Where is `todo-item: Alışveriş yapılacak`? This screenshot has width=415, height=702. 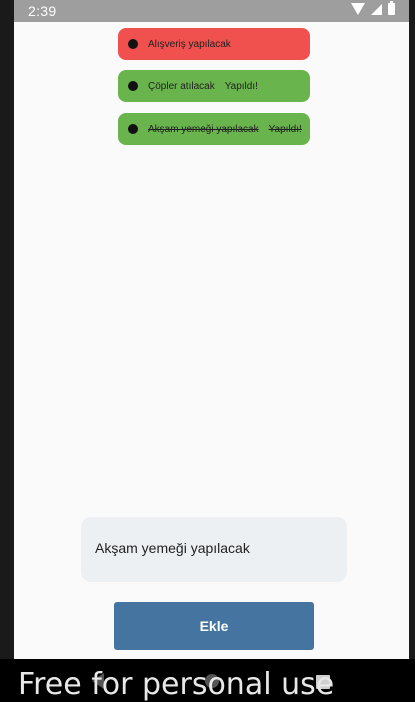
todo-item: Alışveriş yapılacak is located at coordinates (214, 44).